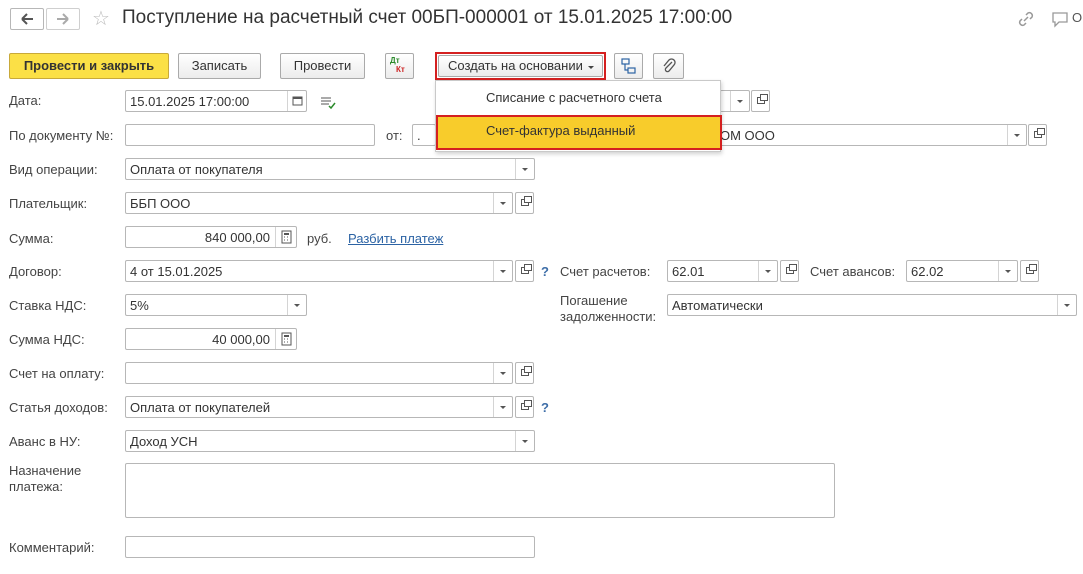 Image resolution: width=1083 pixels, height=574 pixels. What do you see at coordinates (61, 135) in the screenshot?
I see `doc-no-label: По документу №:` at bounding box center [61, 135].